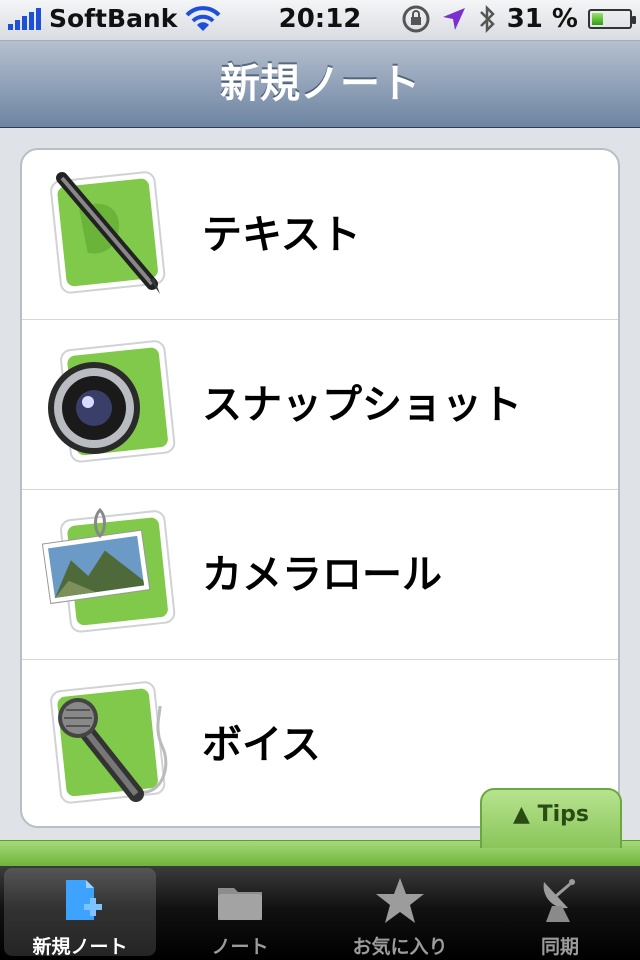 The width and height of the screenshot is (640, 960). What do you see at coordinates (261, 745) in the screenshot?
I see `list-item-label: ボイス` at bounding box center [261, 745].